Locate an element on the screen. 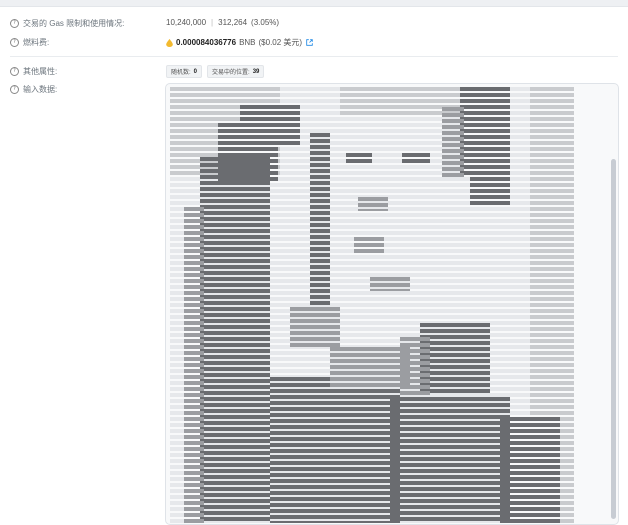 This screenshot has width=628, height=525. other-attributes-label: 其他属性: is located at coordinates (40, 71).